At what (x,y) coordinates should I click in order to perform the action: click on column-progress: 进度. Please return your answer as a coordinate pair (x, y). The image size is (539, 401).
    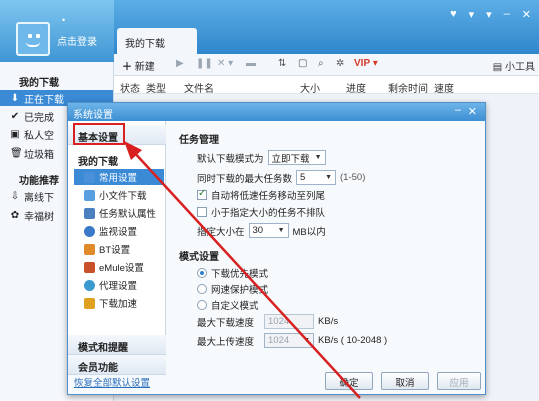
    Looking at the image, I should click on (356, 87).